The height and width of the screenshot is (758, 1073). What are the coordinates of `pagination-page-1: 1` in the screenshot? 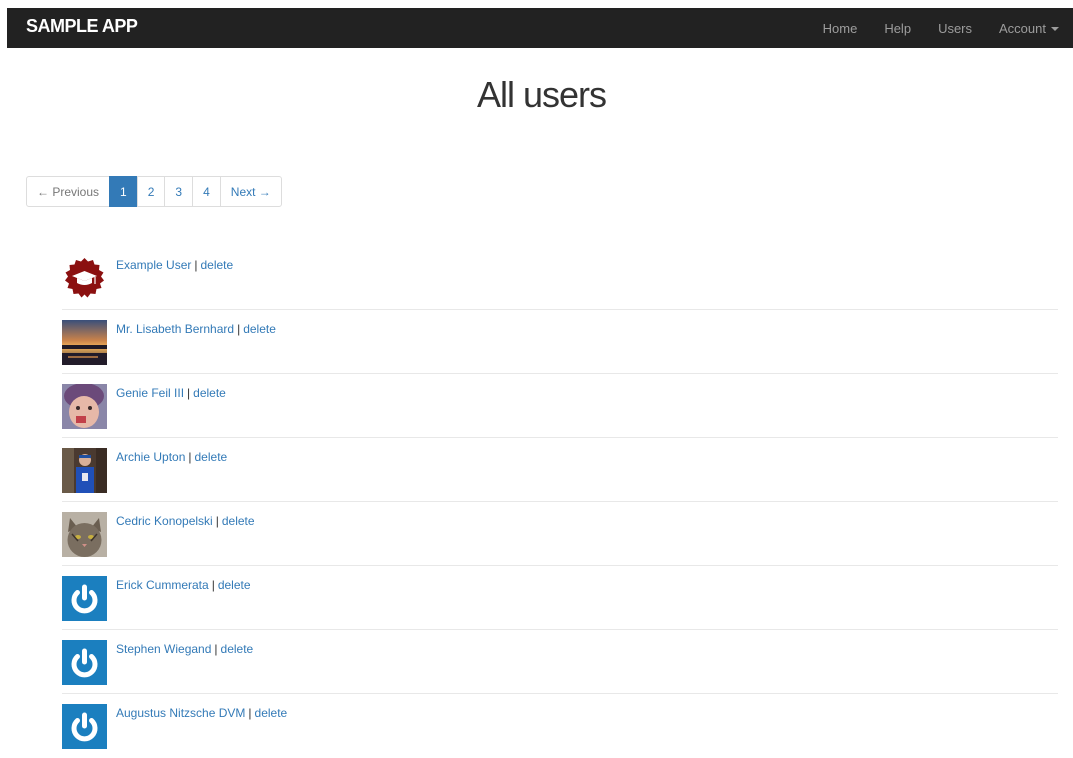 It's located at (123, 191).